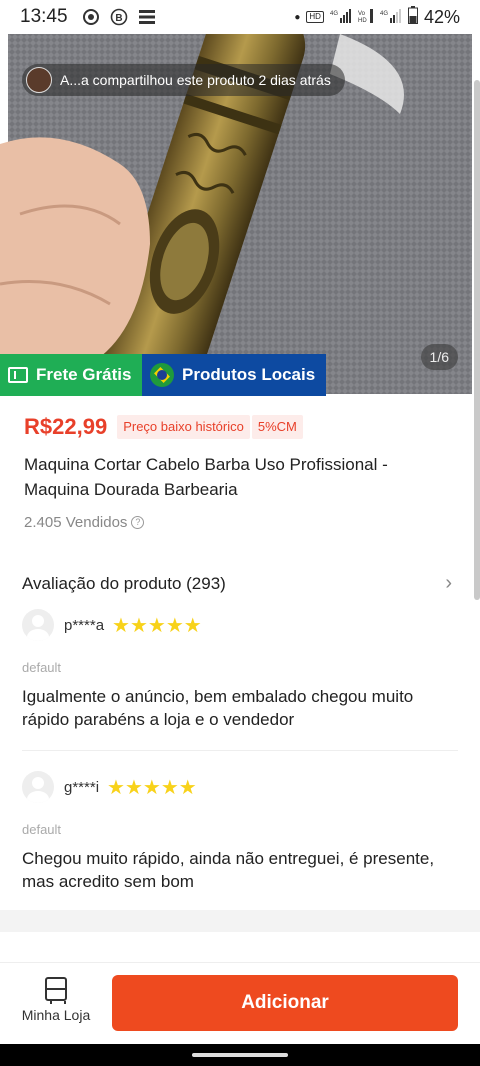 This screenshot has height=1066, width=480. I want to click on product-price: R$22,99, so click(66, 426).